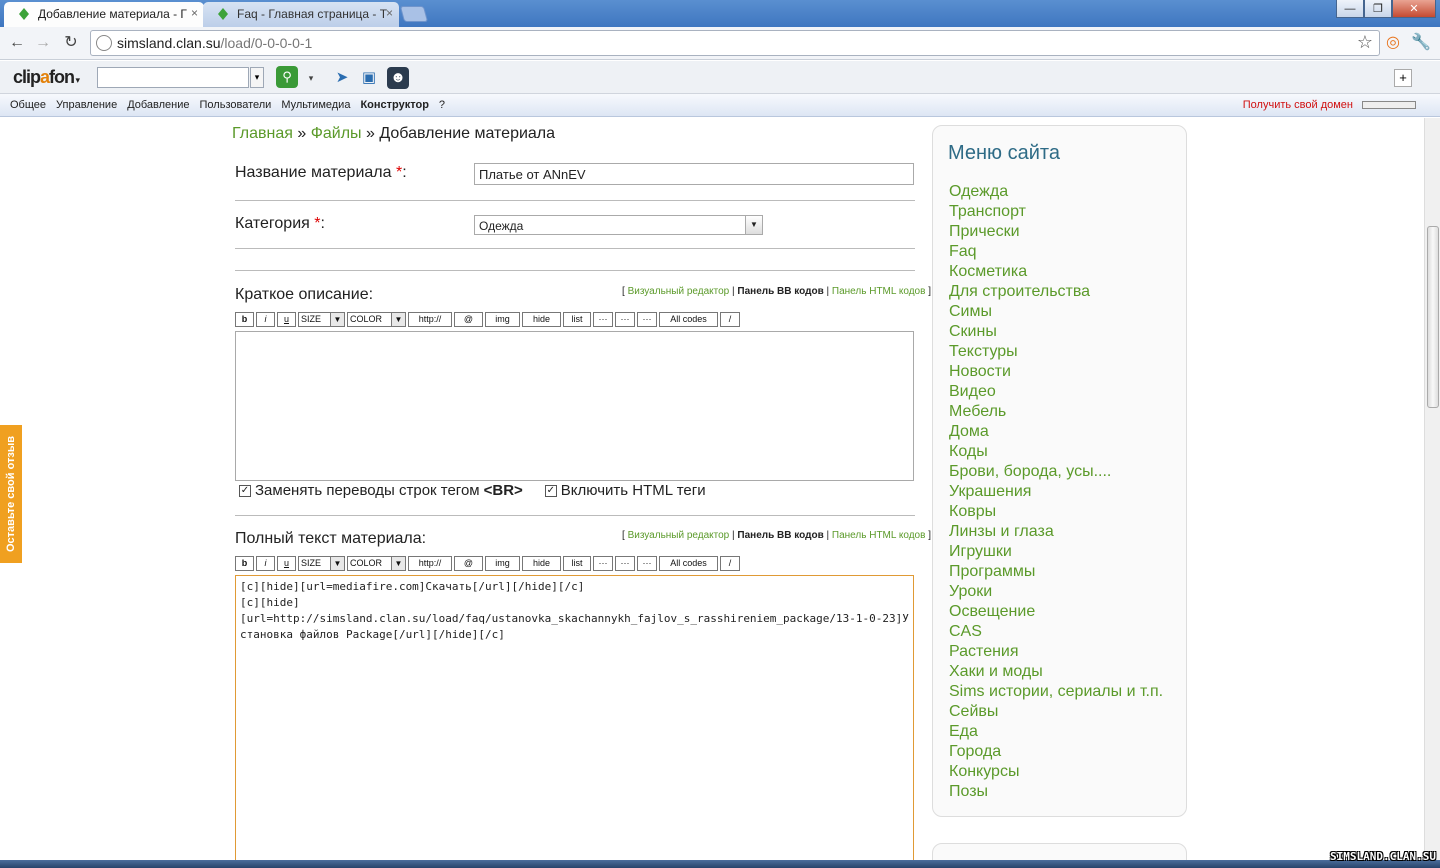  Describe the element at coordinates (1365, 42) in the screenshot. I see `bookmark-star-icon: ☆` at that location.